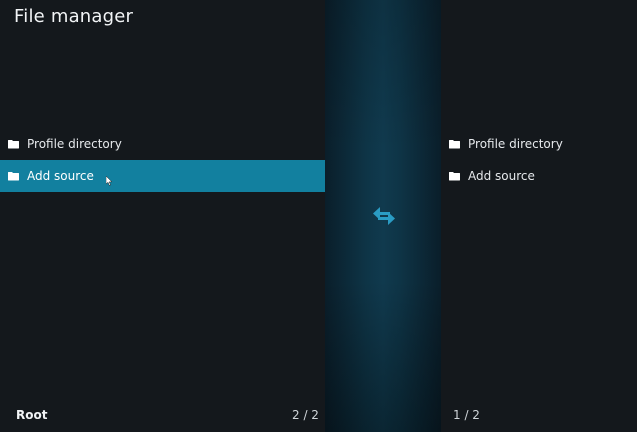  Describe the element at coordinates (162, 144) in the screenshot. I see `left-item-profile-directory: Profile directory` at that location.